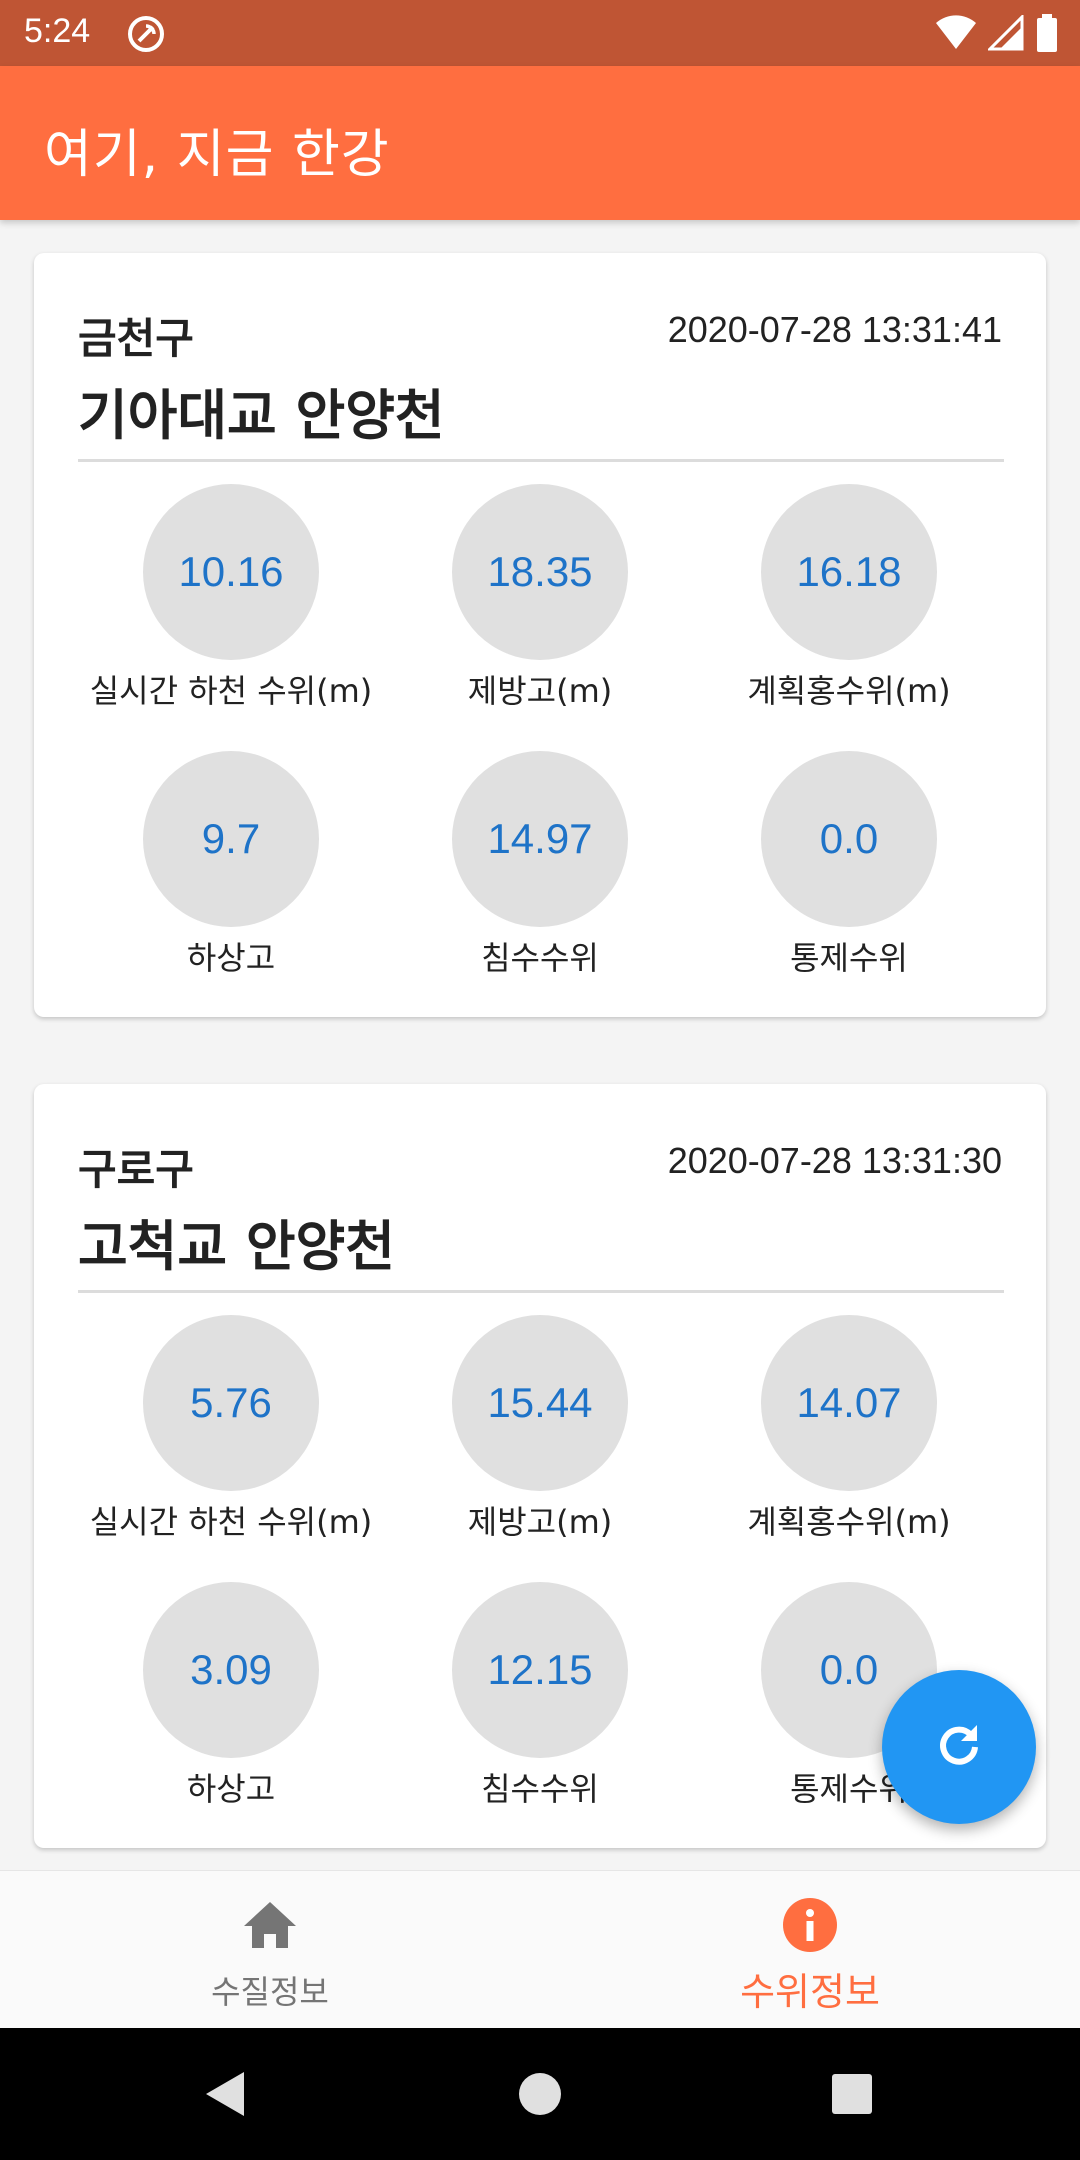 The image size is (1080, 2160). I want to click on signal-icon, so click(1005, 34).